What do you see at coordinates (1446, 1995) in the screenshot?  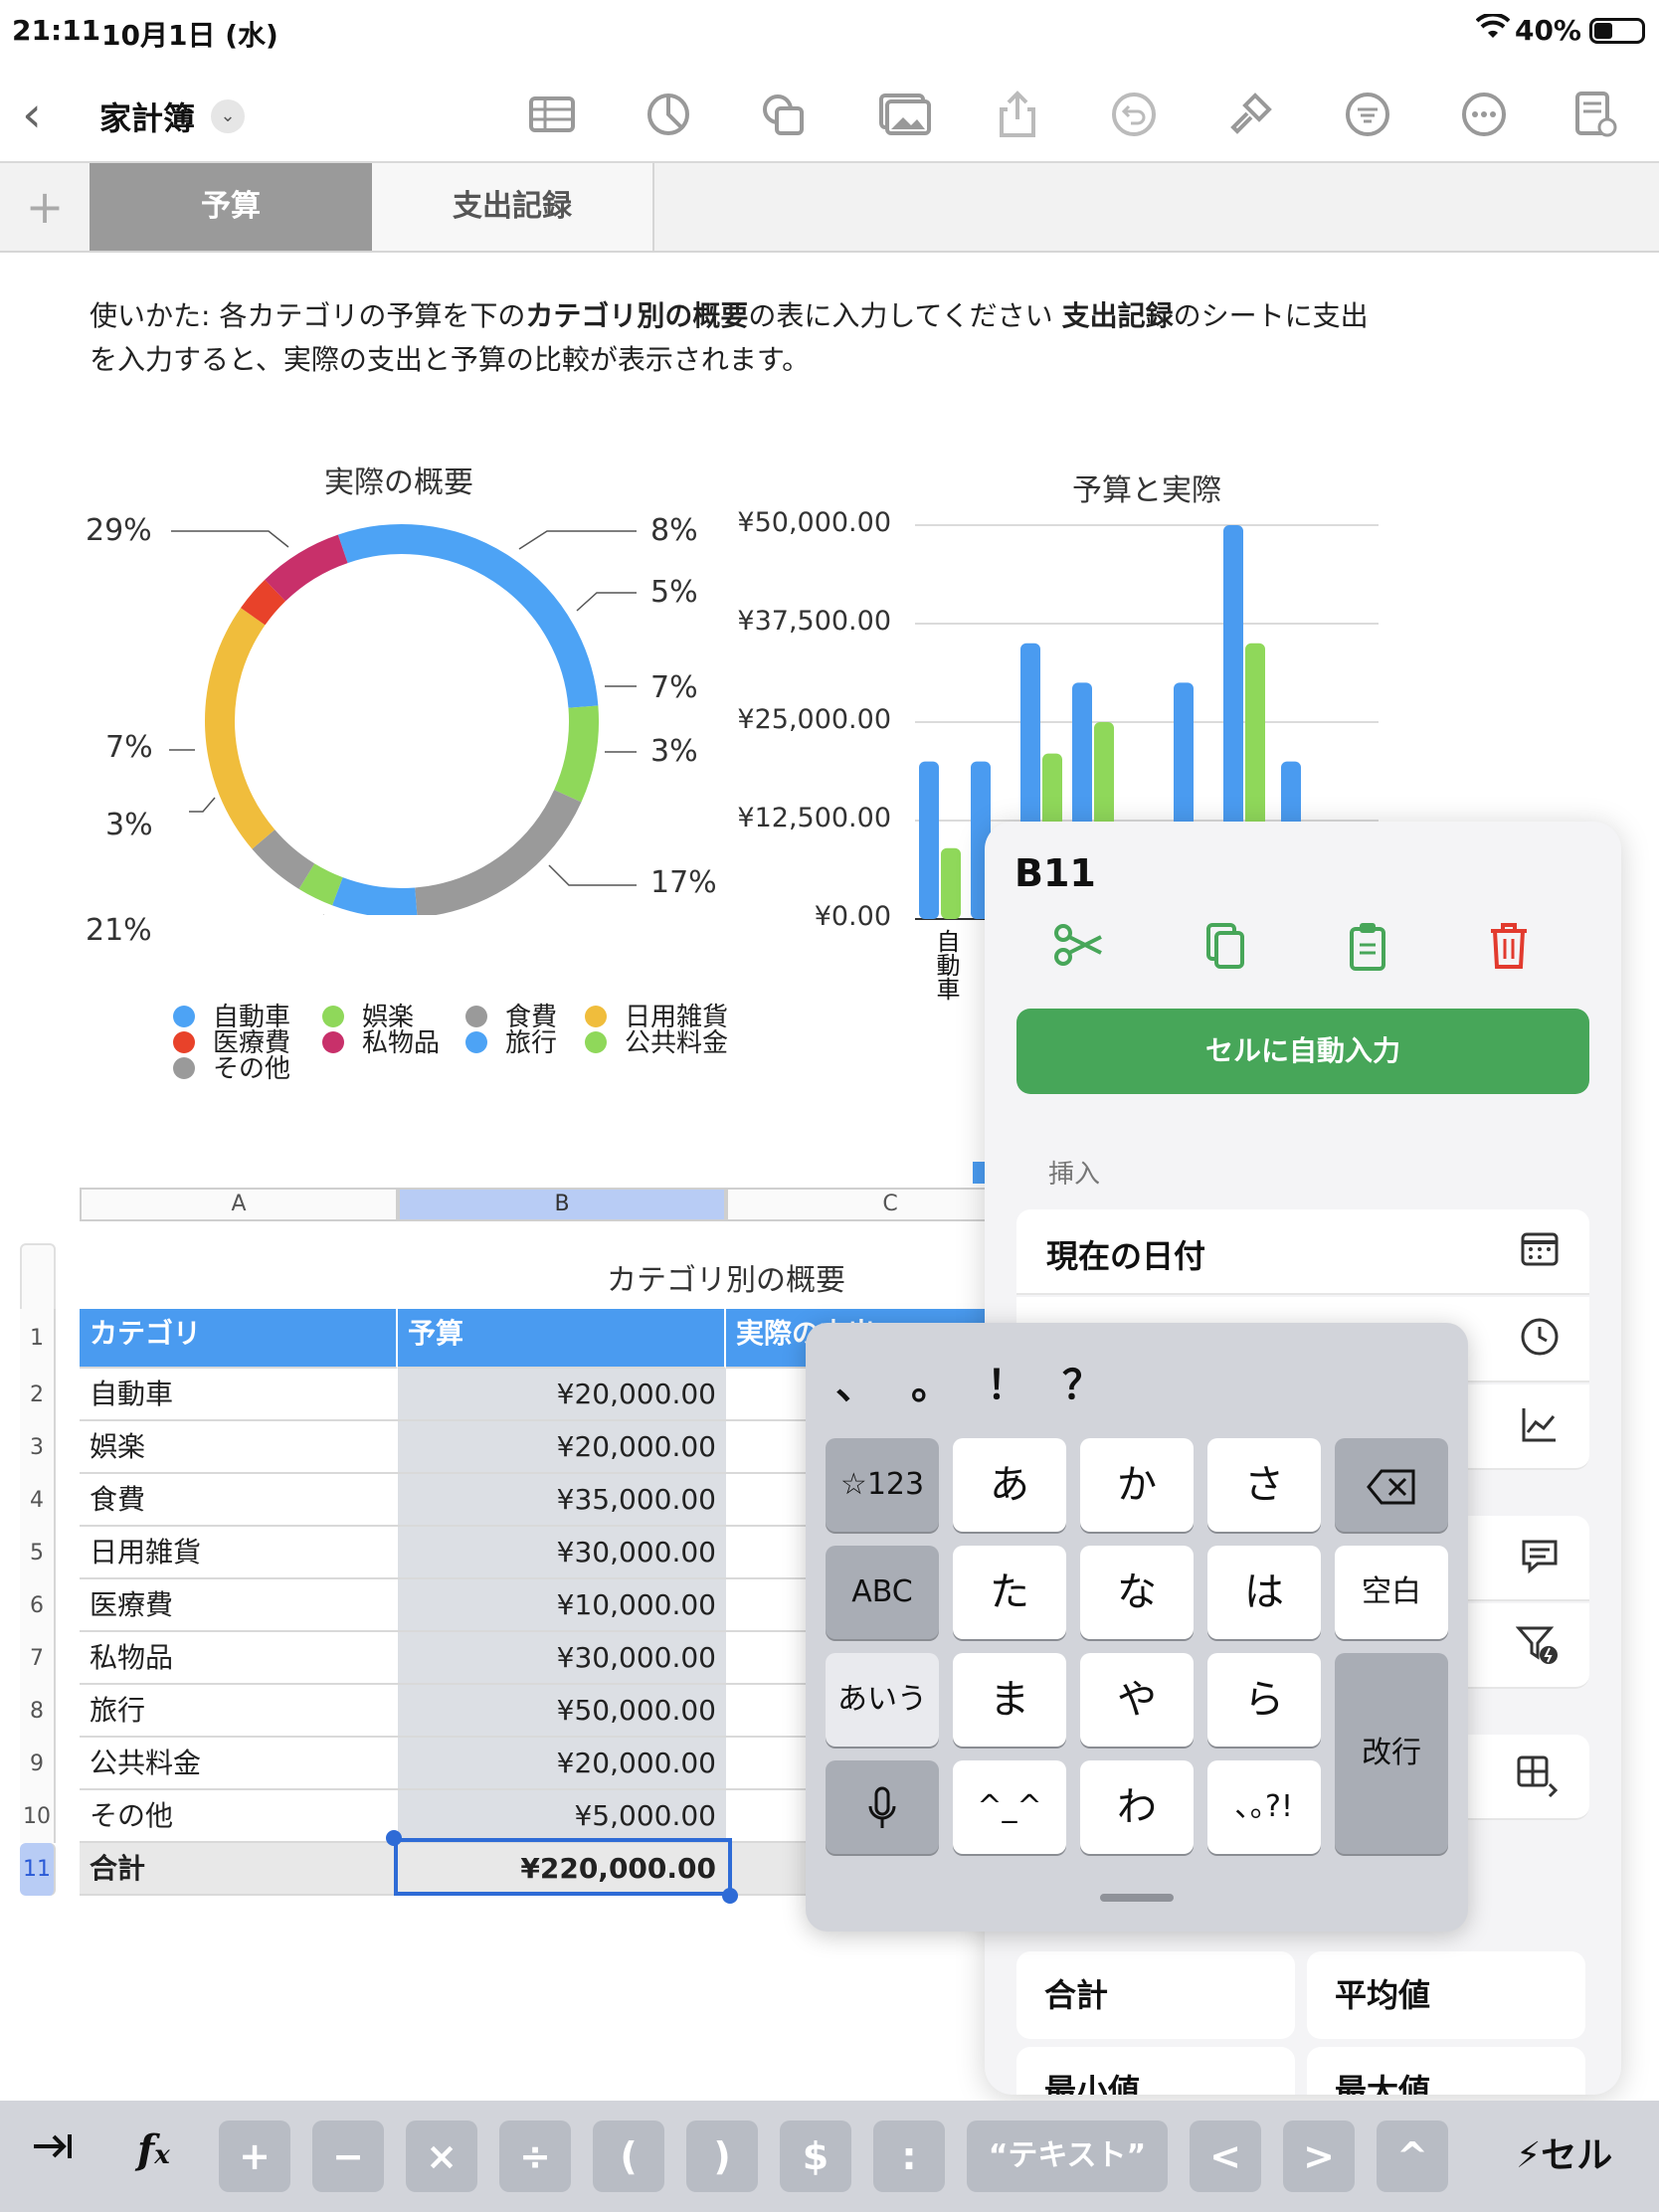 I see `function-average-button: 平均値` at bounding box center [1446, 1995].